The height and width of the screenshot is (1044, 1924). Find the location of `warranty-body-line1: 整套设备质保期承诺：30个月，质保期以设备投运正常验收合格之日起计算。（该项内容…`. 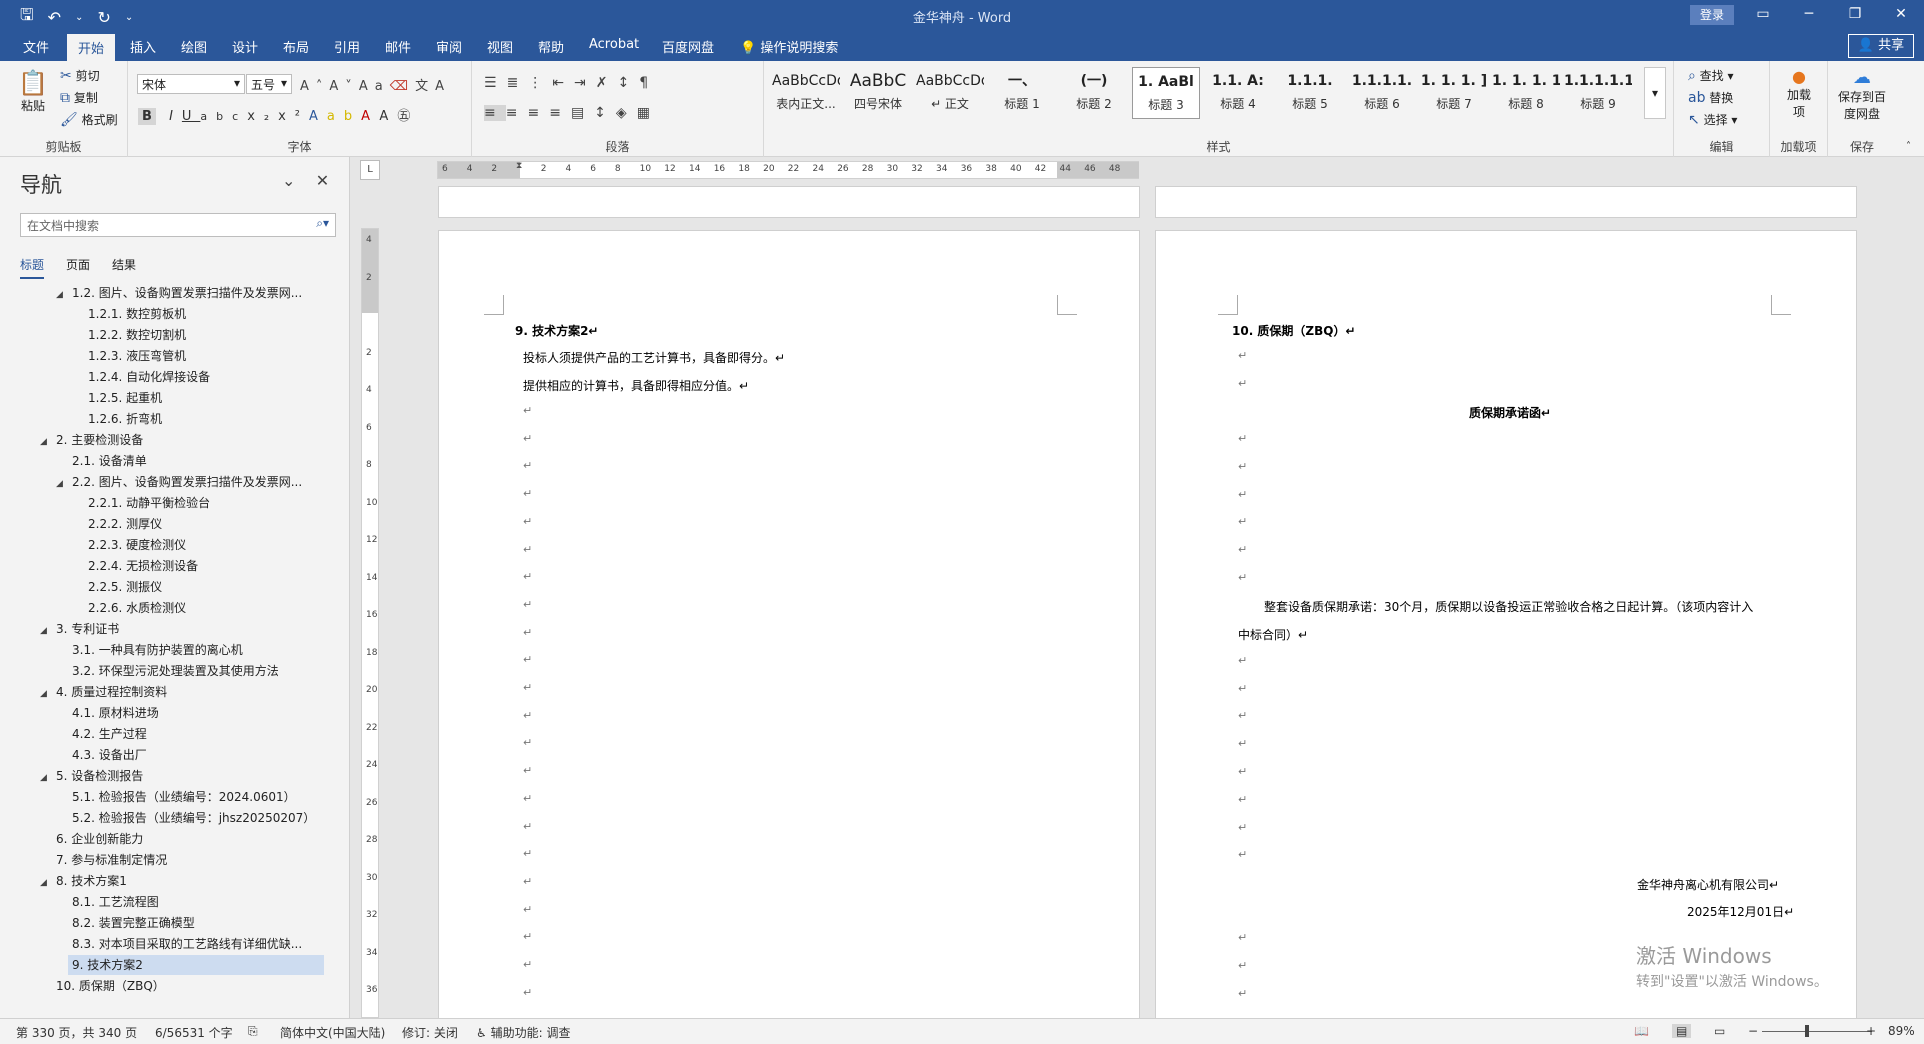

warranty-body-line1: 整套设备质保期承诺：30个月，质保期以设备投运正常验收合格之日起计算。（该项内容… is located at coordinates (1508, 606).